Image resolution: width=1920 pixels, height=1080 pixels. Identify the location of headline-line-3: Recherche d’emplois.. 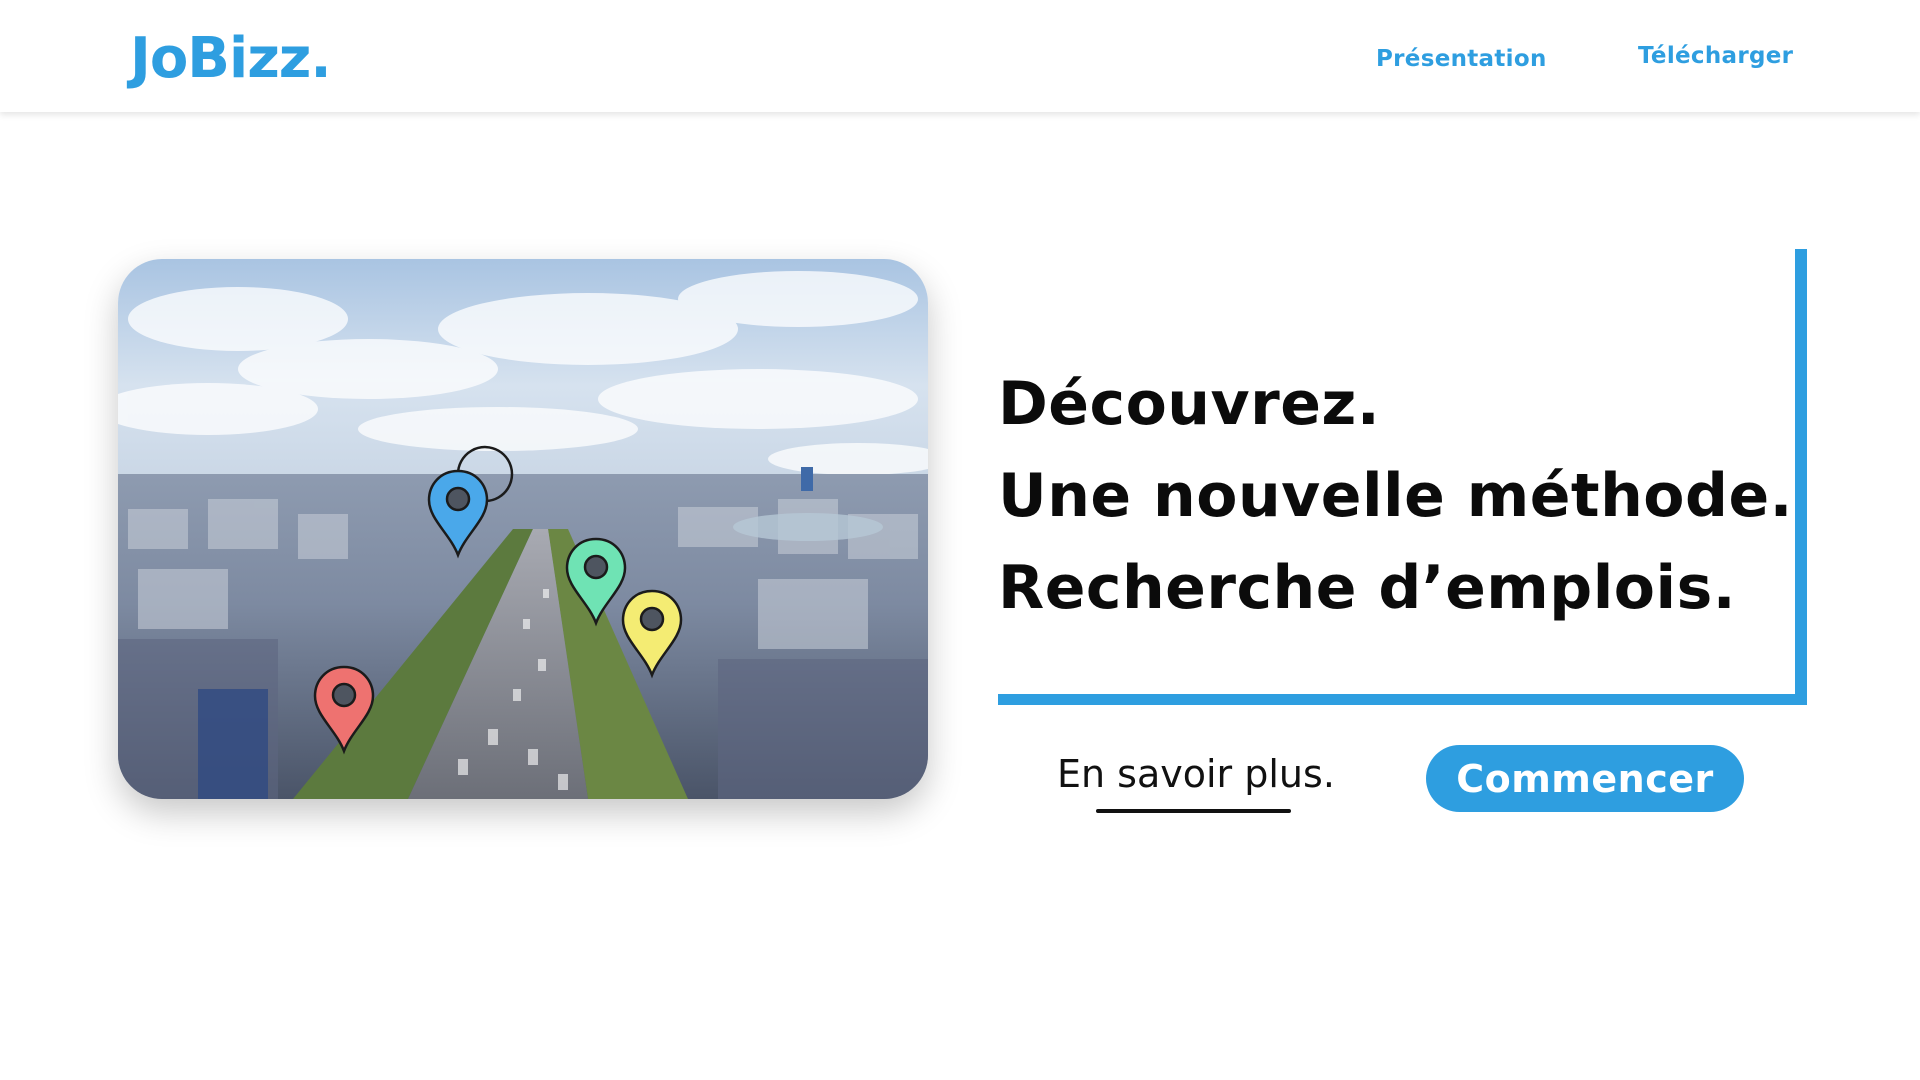
(1367, 588).